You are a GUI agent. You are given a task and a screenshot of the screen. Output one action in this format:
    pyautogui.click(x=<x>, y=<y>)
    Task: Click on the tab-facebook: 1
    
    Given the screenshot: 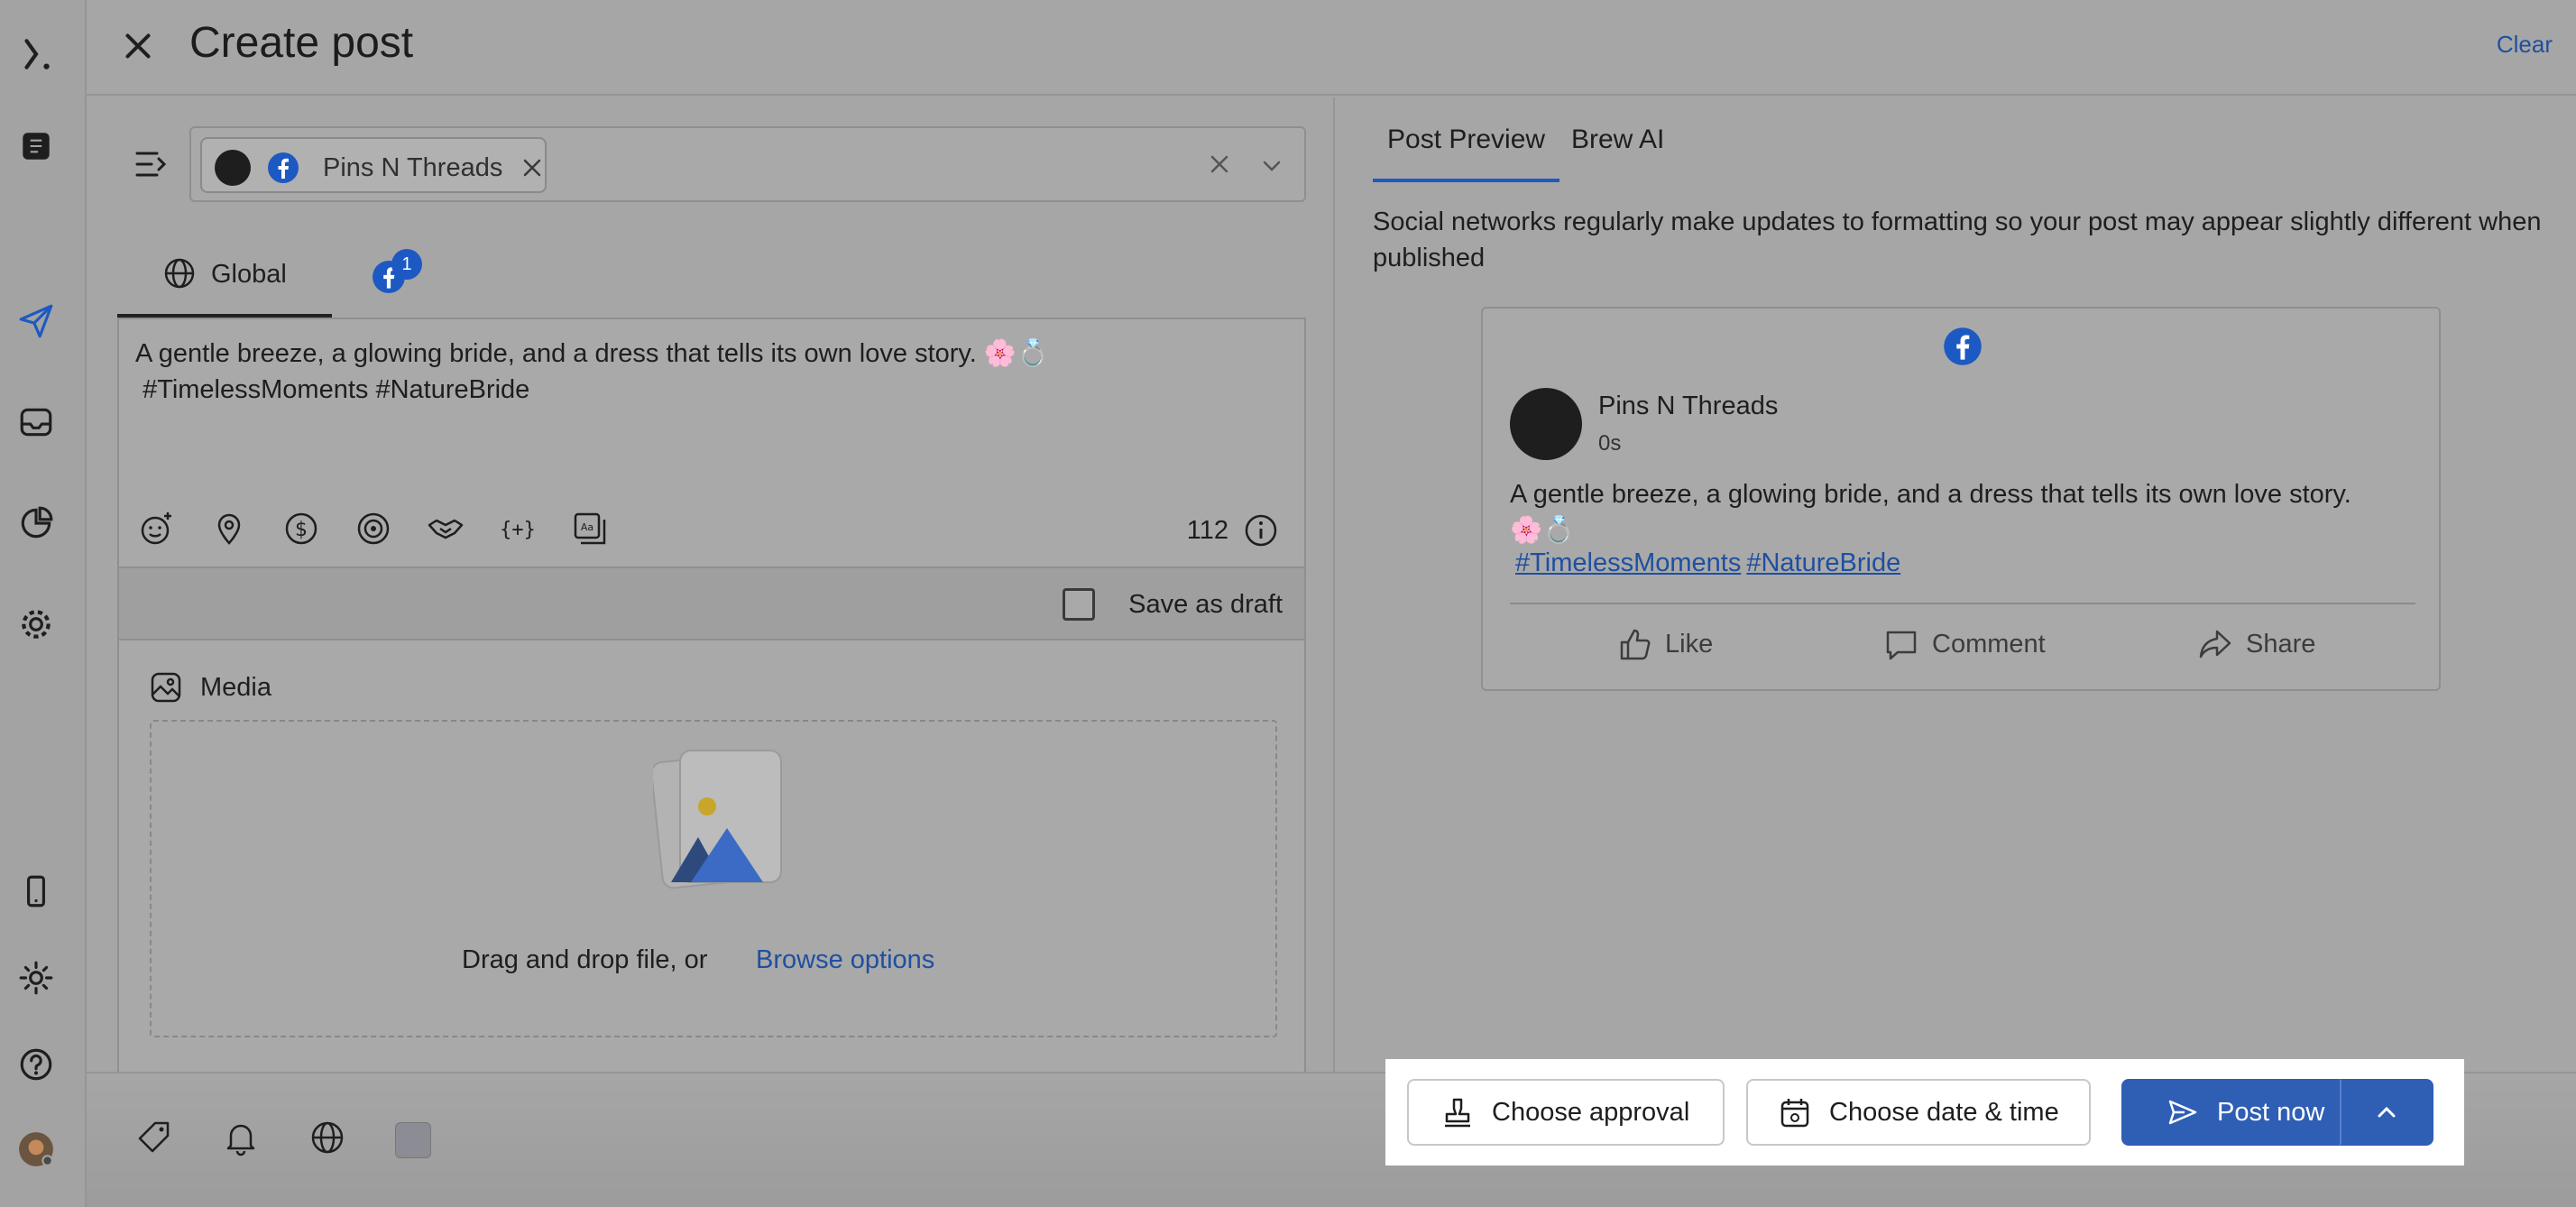 What is the action you would take?
    pyautogui.click(x=403, y=276)
    